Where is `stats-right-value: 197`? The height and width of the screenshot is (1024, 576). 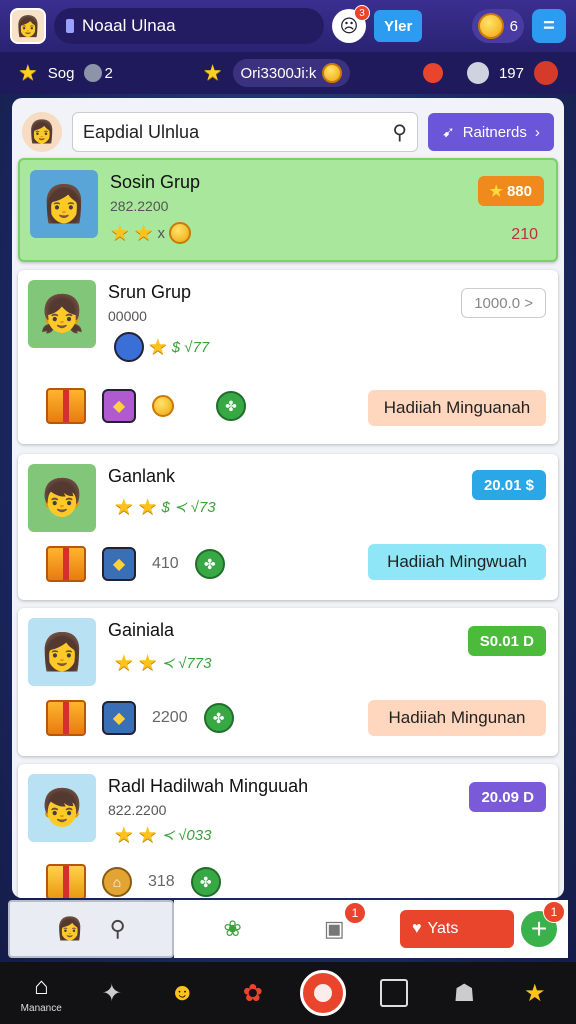
stats-right-value: 197 is located at coordinates (511, 73).